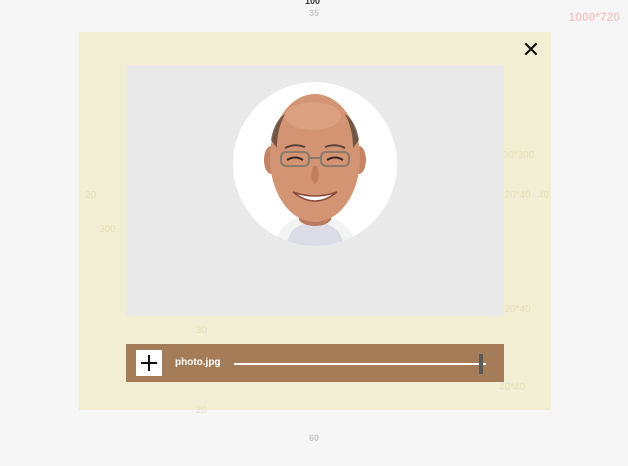 The width and height of the screenshot is (628, 466). What do you see at coordinates (594, 17) in the screenshot?
I see `canvas-size-label: 1000*720` at bounding box center [594, 17].